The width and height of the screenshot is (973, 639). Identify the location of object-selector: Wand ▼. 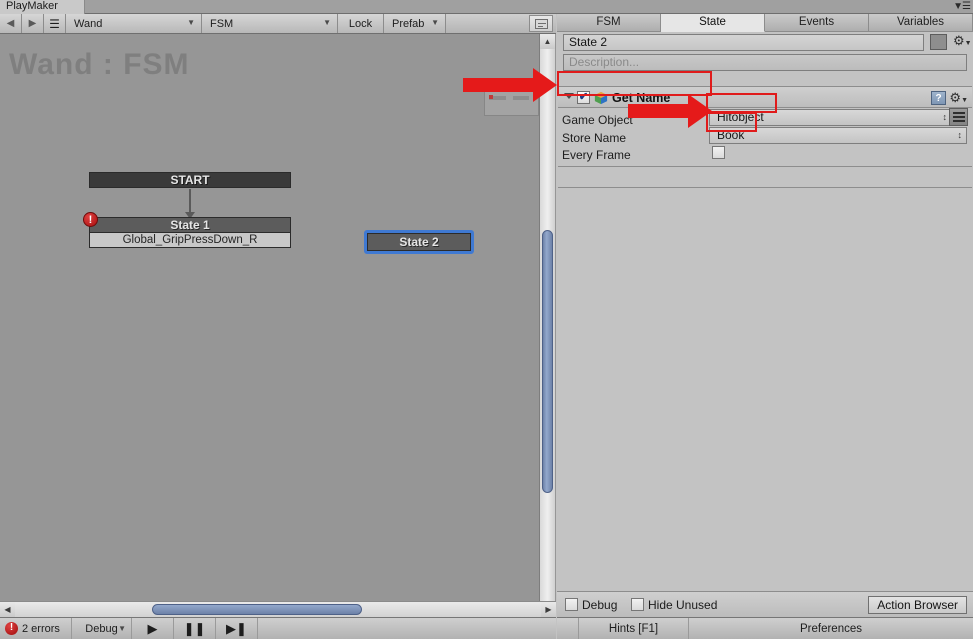
(134, 23).